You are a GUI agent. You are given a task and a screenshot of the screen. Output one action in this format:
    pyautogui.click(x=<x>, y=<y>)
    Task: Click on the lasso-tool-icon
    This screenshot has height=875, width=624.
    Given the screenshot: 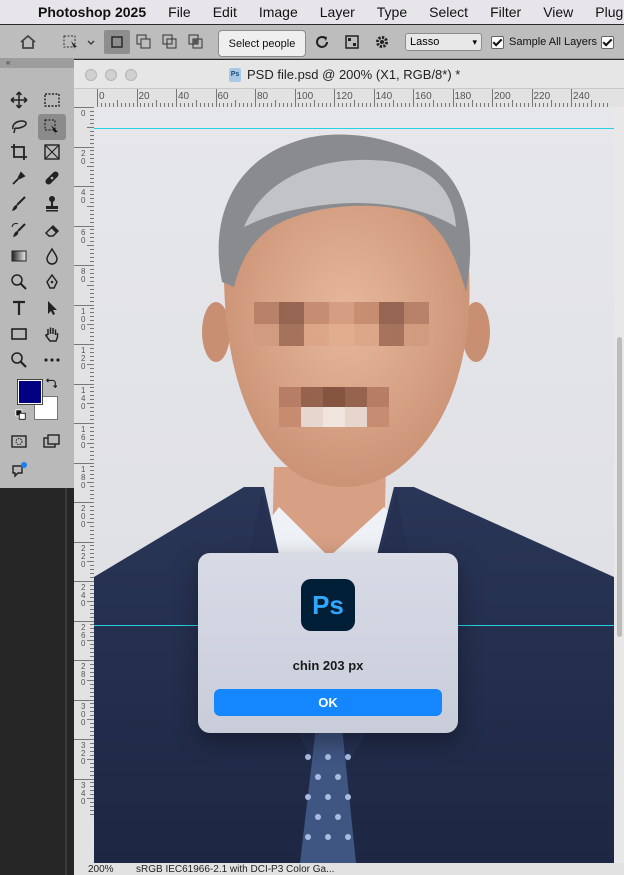 What is the action you would take?
    pyautogui.click(x=19, y=126)
    